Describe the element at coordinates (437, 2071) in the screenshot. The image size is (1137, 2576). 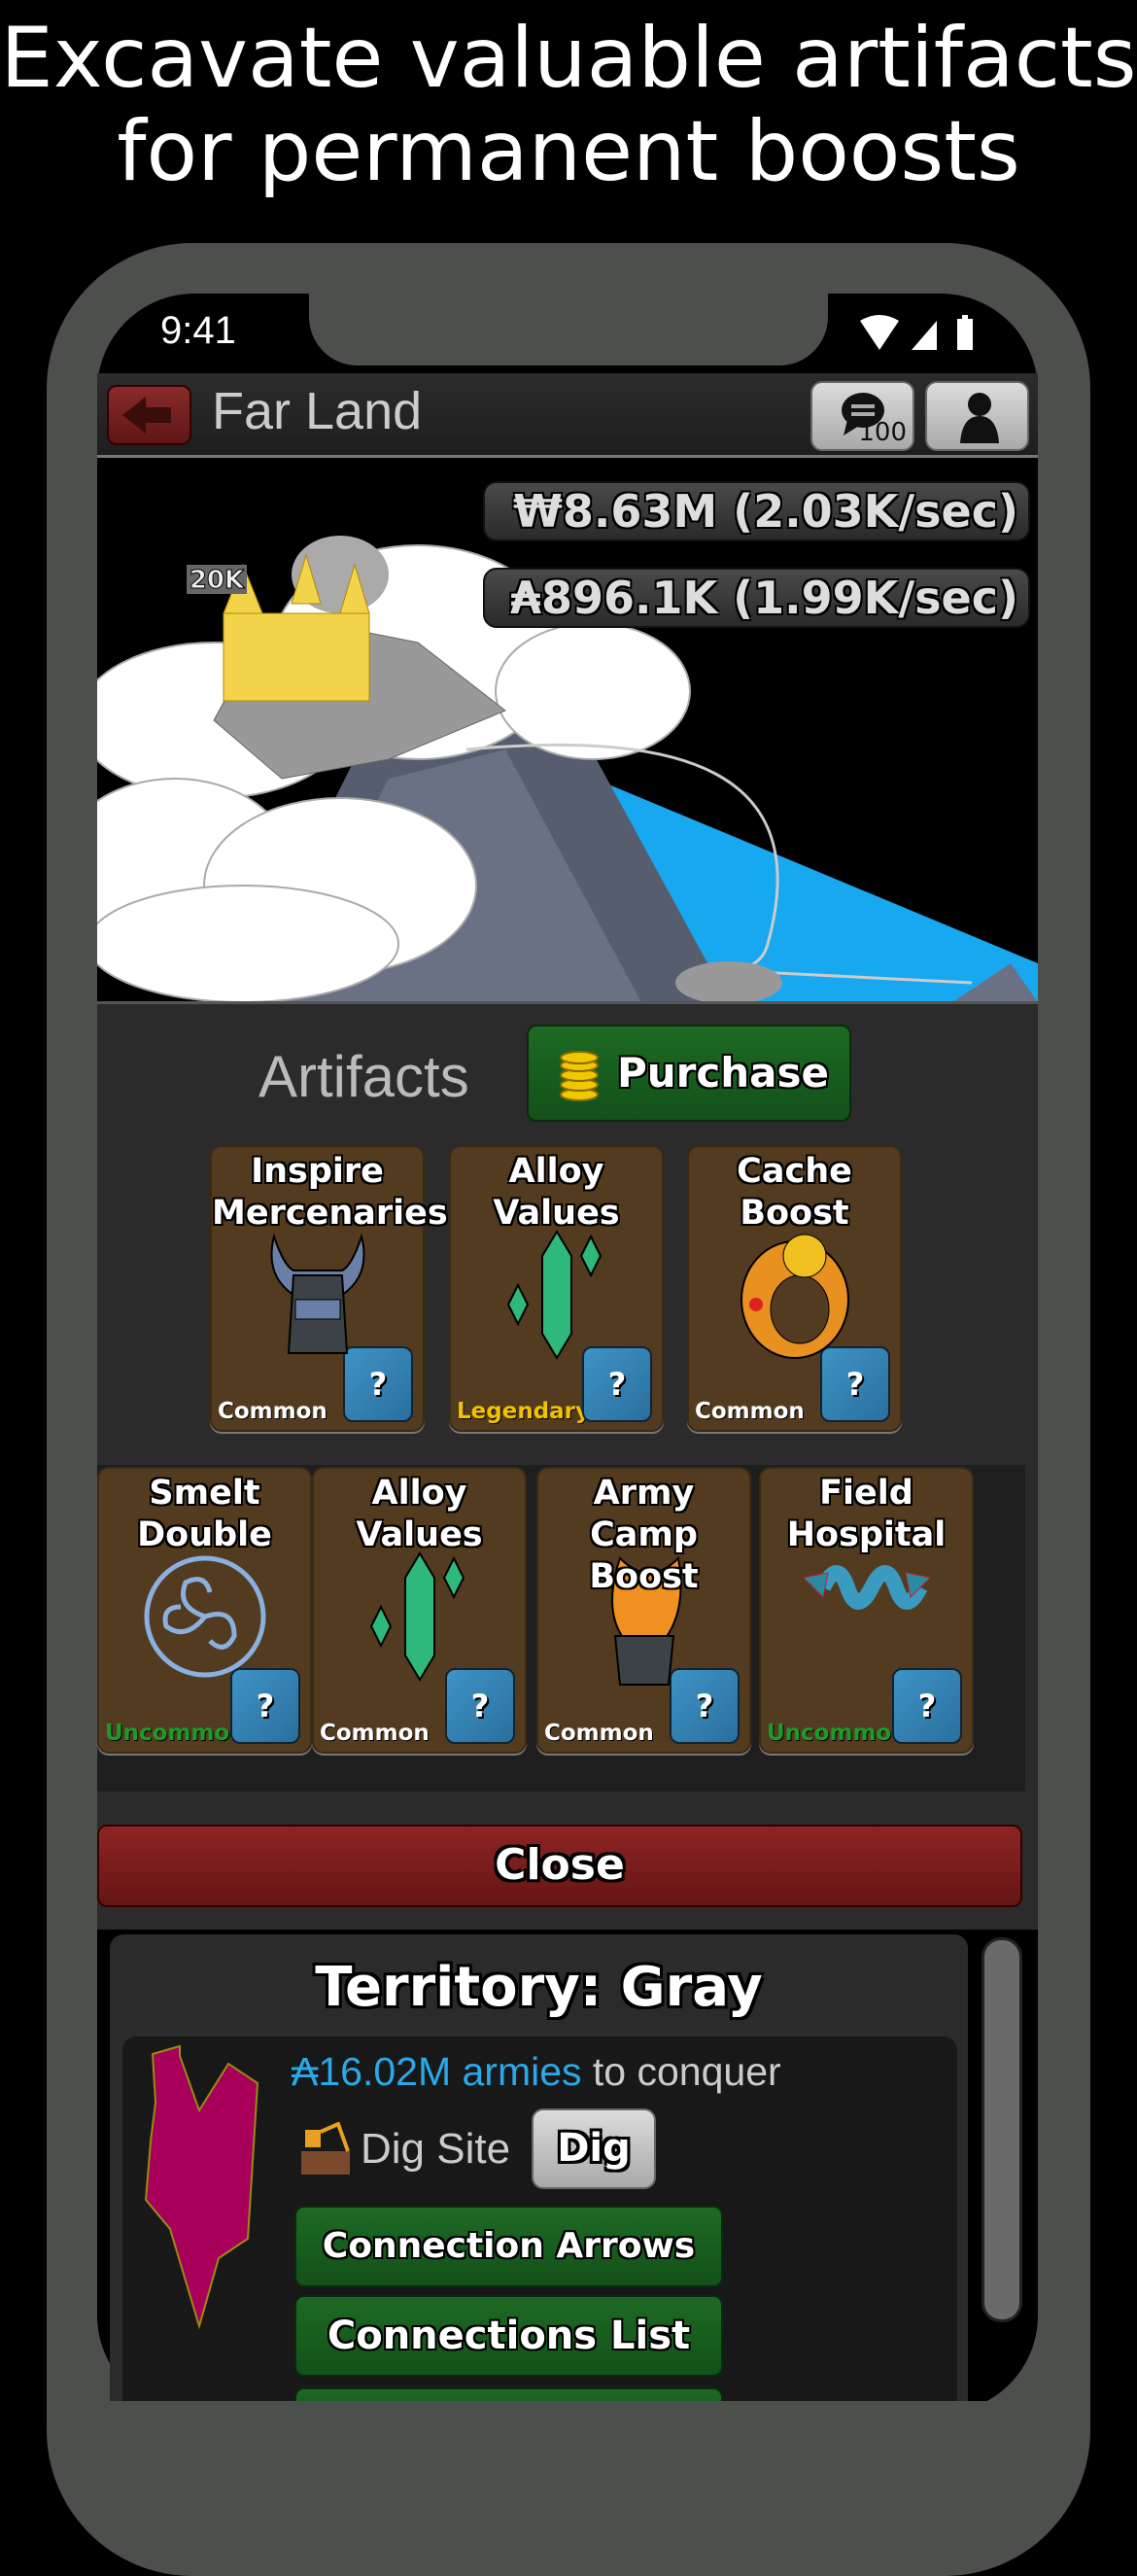
I see `armies-amount: ₳16.02M armies` at that location.